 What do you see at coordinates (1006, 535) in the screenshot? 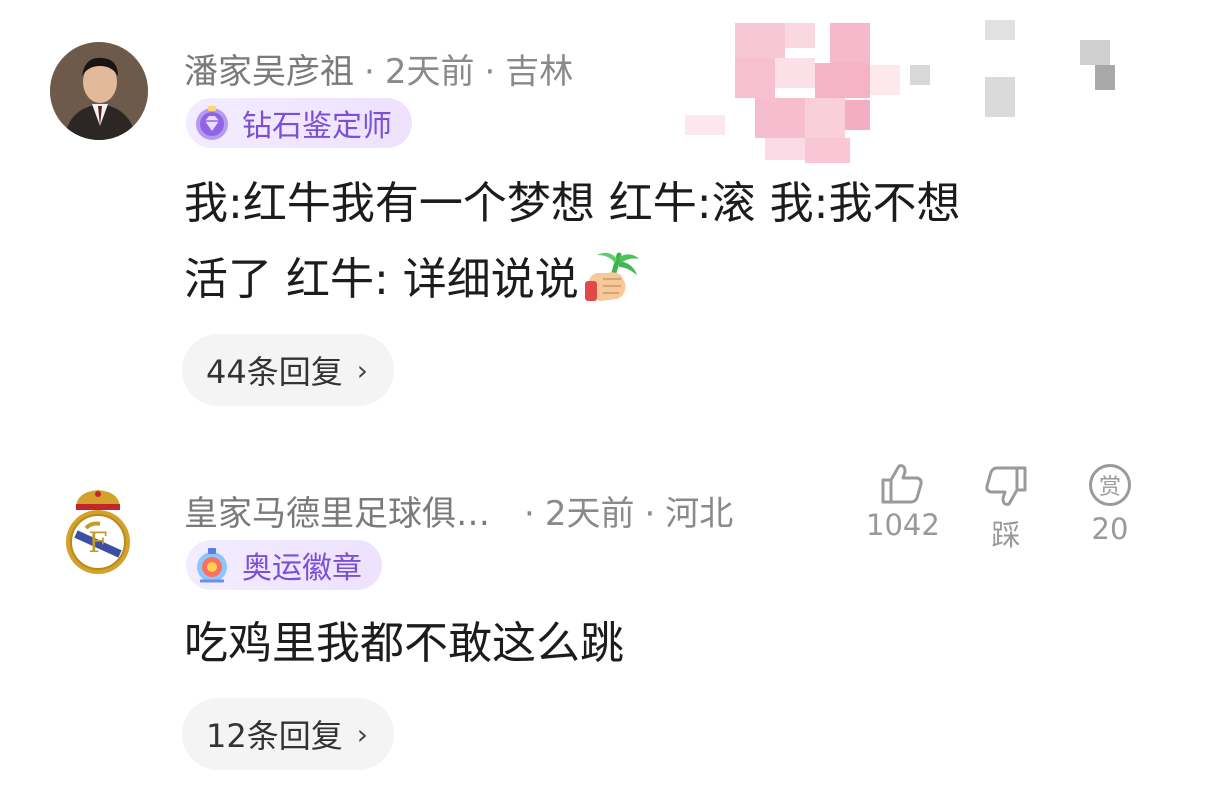
I see `dislike-label: 踩` at bounding box center [1006, 535].